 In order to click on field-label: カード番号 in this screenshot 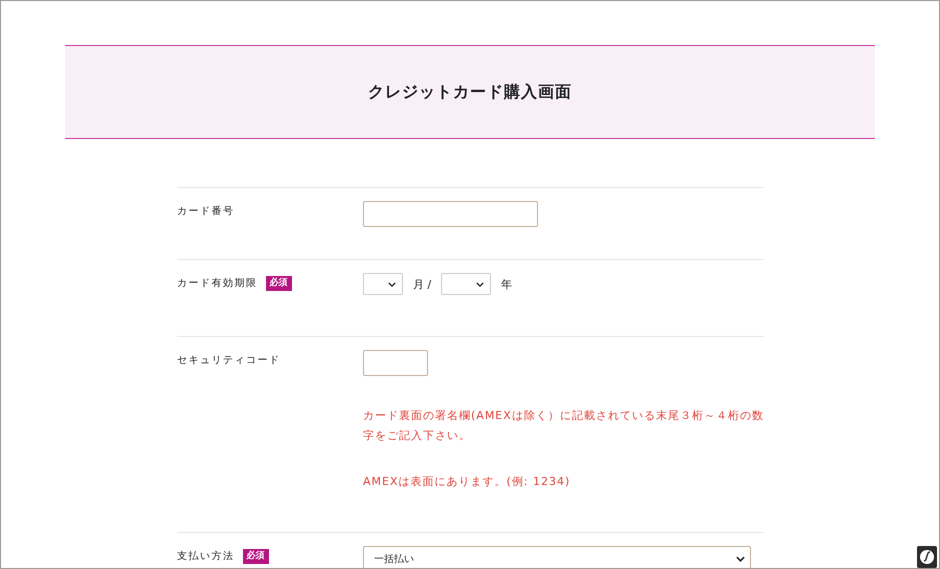, I will do `click(205, 211)`.